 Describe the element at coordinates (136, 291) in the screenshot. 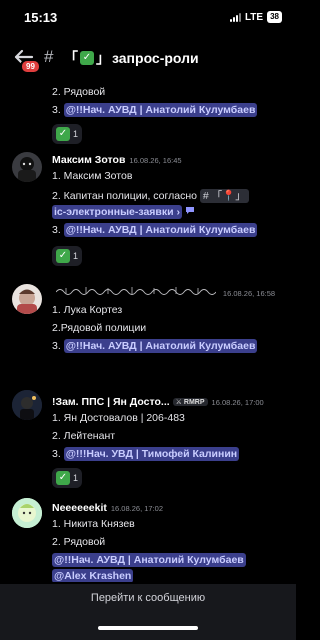

I see `decorative-nickname` at that location.